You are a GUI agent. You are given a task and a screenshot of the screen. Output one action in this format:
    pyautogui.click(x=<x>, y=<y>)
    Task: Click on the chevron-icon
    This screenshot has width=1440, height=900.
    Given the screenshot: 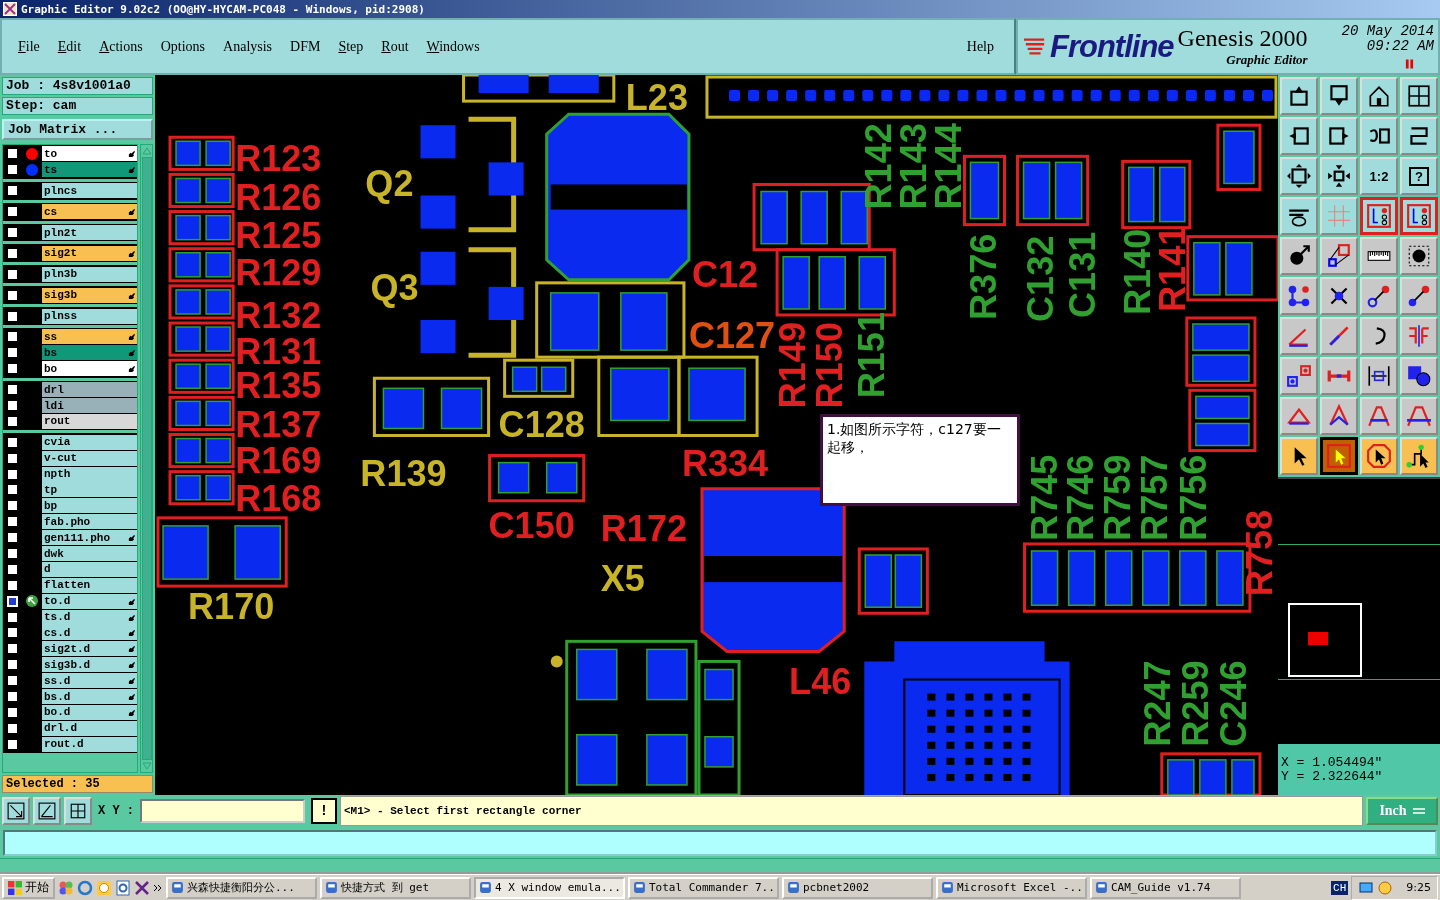 What is the action you would take?
    pyautogui.click(x=158, y=887)
    